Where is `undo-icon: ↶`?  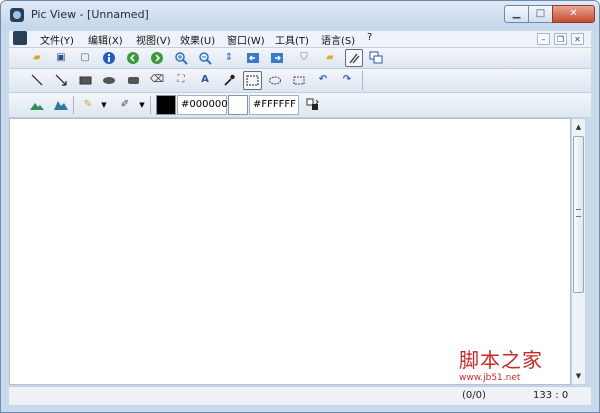
undo-icon: ↶ is located at coordinates (323, 80).